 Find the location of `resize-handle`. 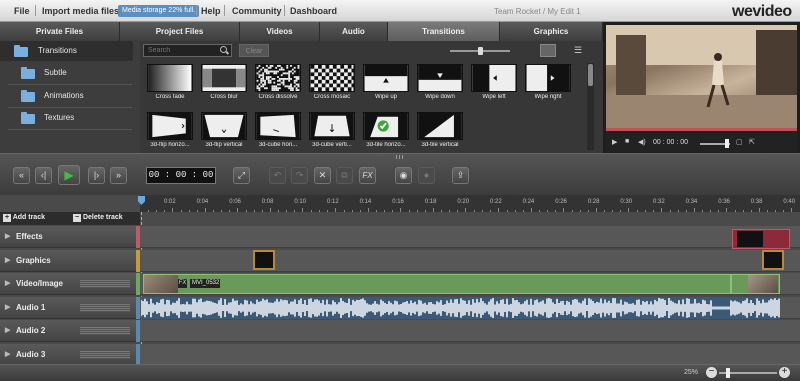

resize-handle is located at coordinates (400, 157).